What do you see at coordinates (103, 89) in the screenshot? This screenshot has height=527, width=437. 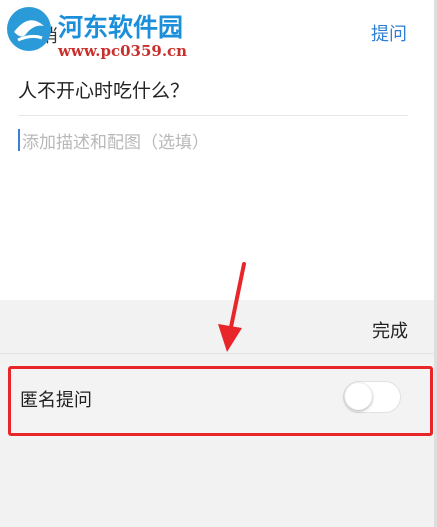 I see `question-title: 人不开心时吃什么？` at bounding box center [103, 89].